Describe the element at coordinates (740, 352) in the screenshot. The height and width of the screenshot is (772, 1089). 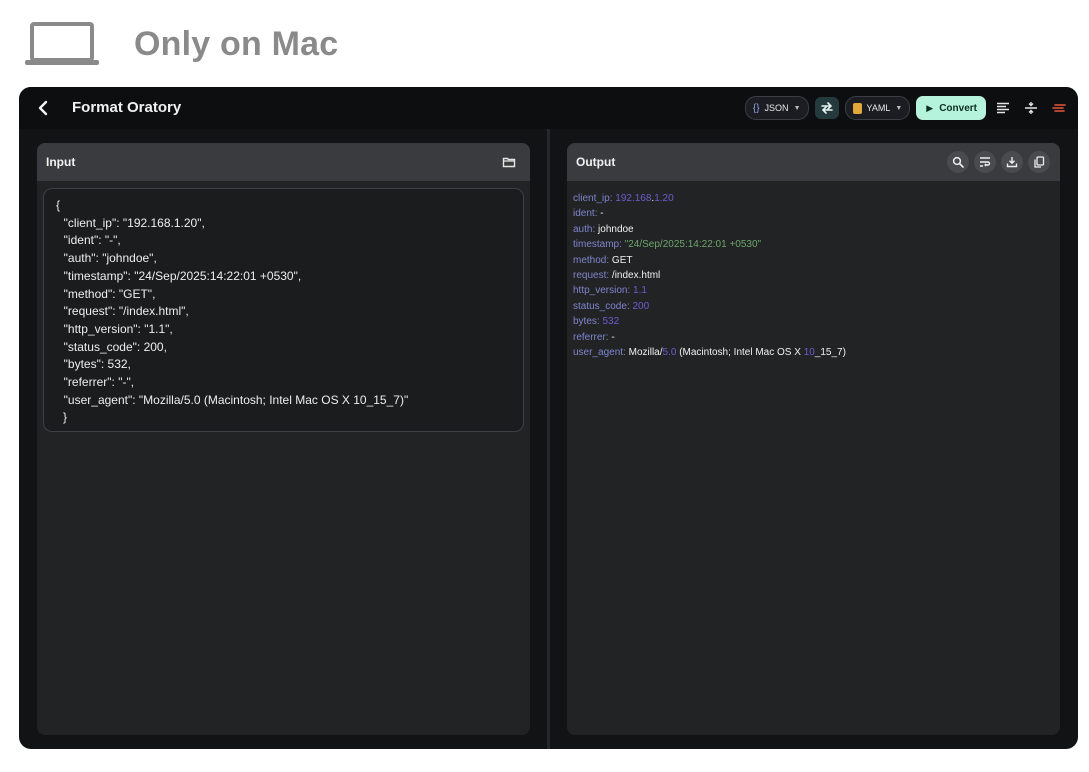
I see `yaml-value: (Macintosh; Intel Mac OS X` at that location.